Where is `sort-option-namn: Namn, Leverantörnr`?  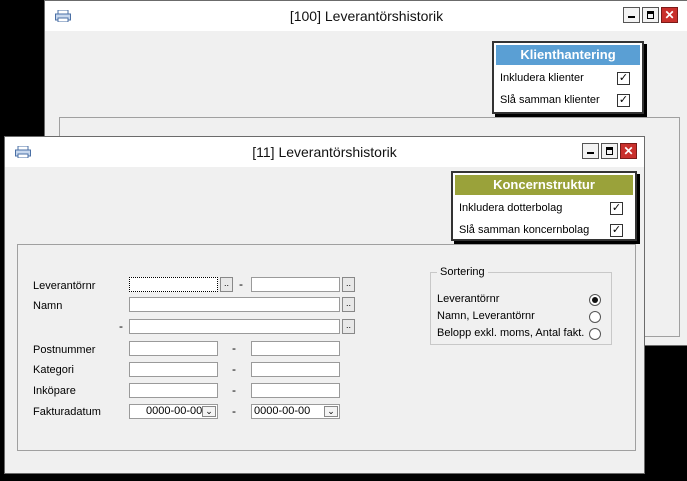
sort-option-namn: Namn, Leverantörnr is located at coordinates (522, 316).